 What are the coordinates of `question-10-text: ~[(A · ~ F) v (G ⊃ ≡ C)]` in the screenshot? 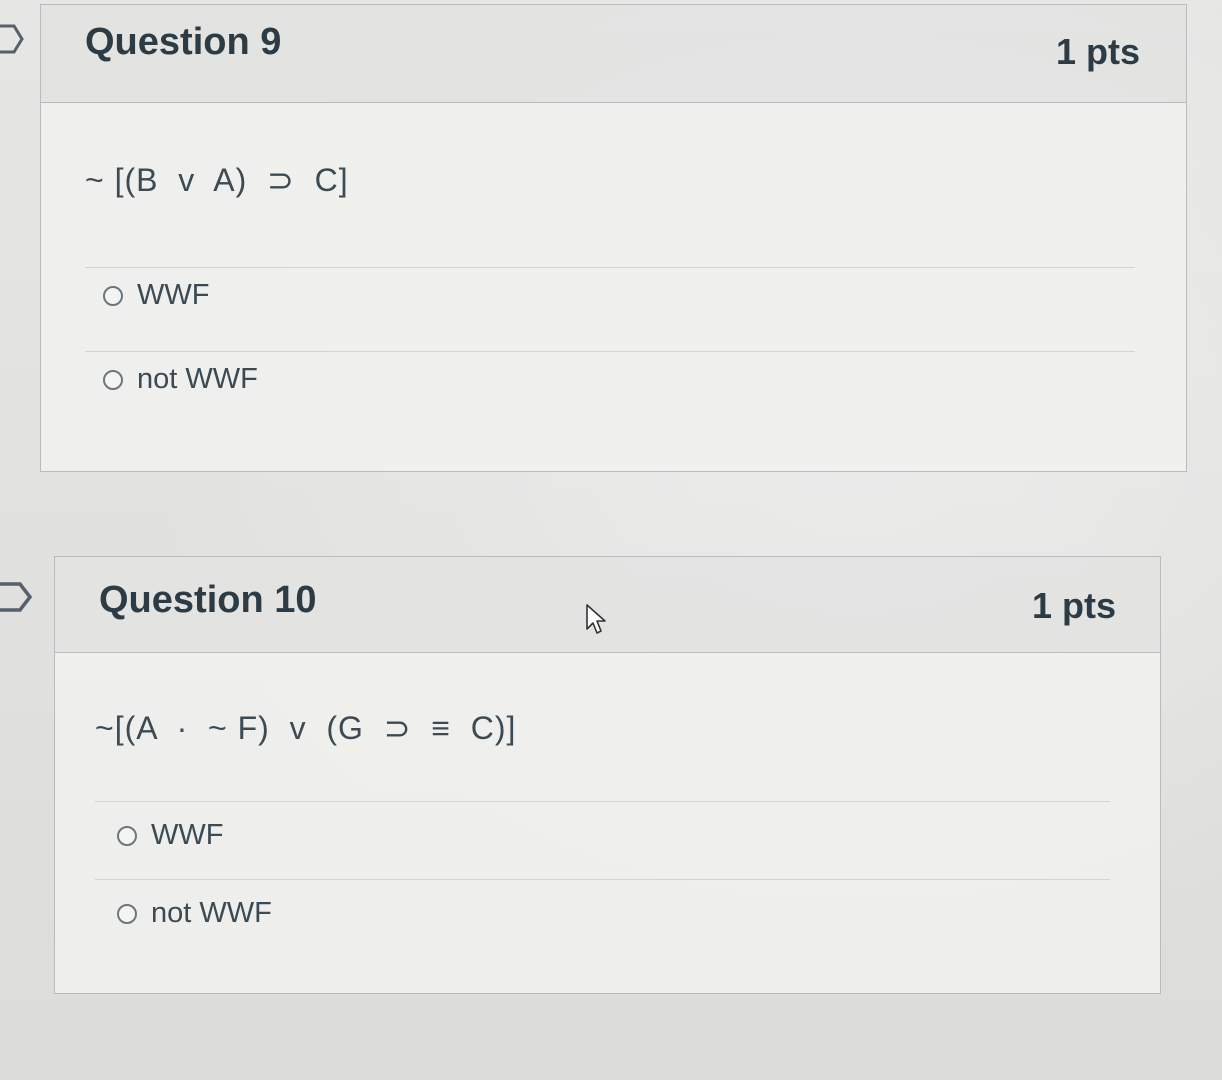 It's located at (306, 728).